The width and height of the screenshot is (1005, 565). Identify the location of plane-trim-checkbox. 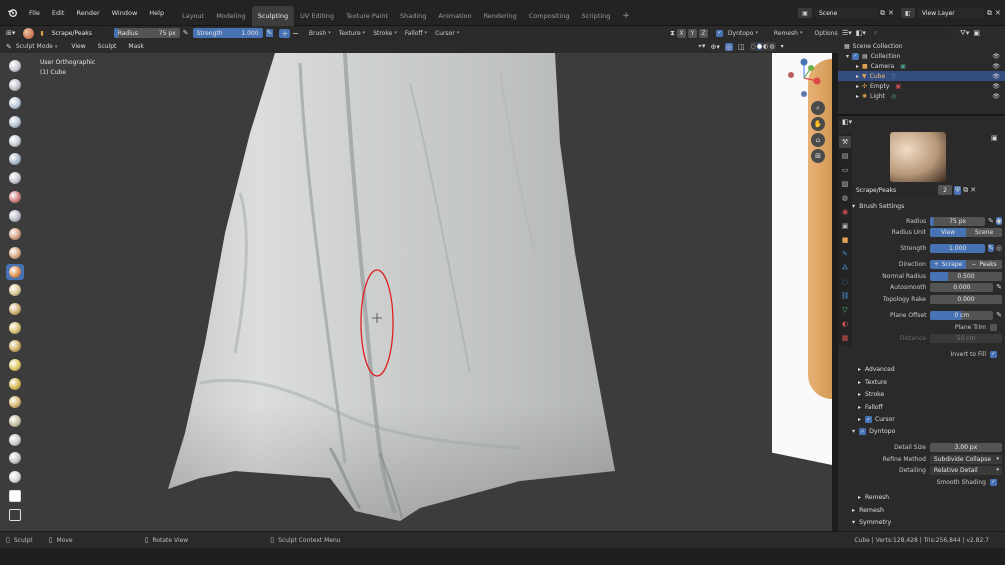
(993, 327).